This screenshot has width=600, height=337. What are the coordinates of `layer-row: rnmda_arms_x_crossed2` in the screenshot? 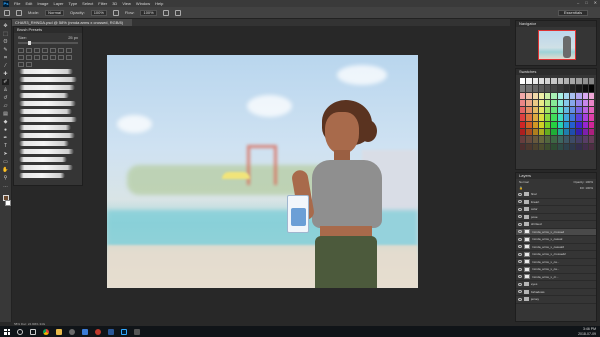 It's located at (556, 255).